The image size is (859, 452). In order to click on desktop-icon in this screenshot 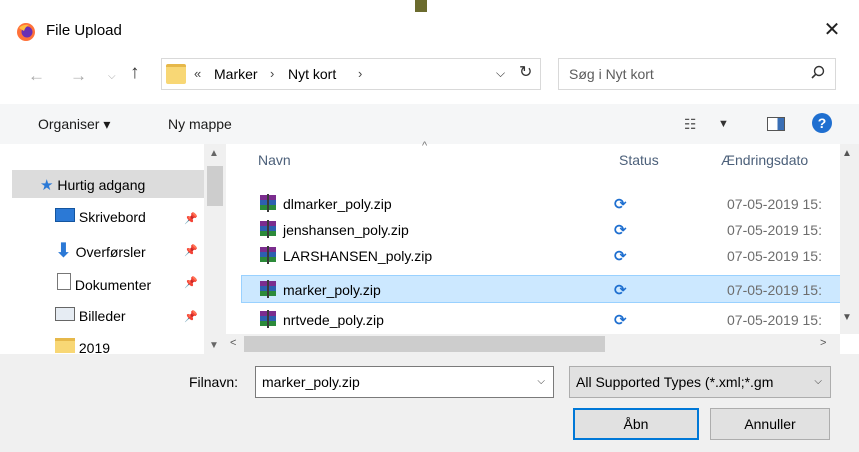, I will do `click(65, 215)`.